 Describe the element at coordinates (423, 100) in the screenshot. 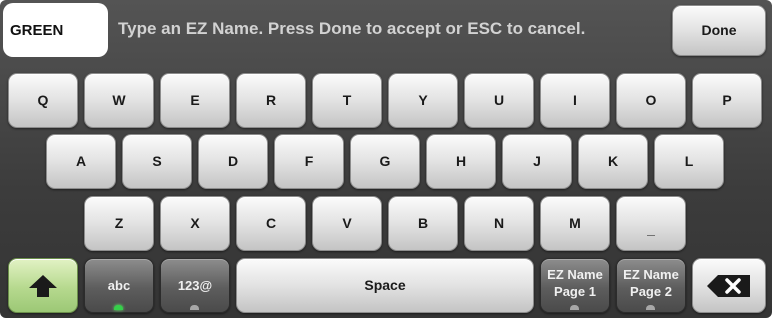

I see `key-y: Y` at that location.